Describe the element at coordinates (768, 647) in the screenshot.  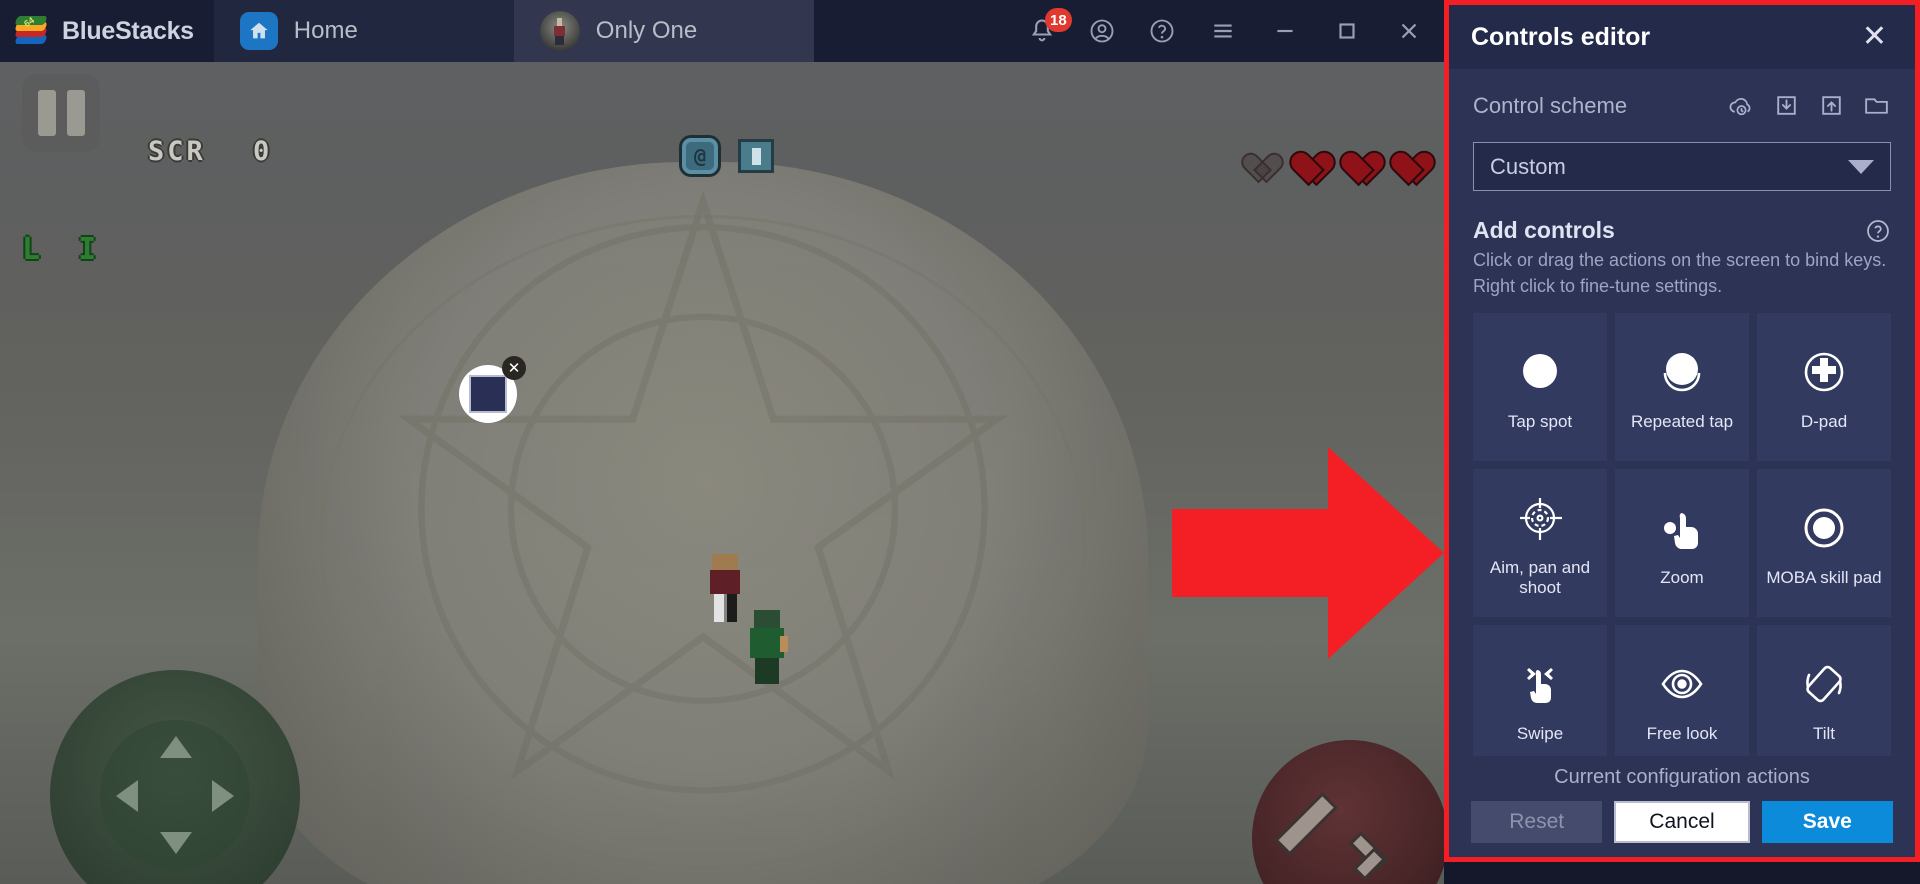
I see `enemy-character` at that location.